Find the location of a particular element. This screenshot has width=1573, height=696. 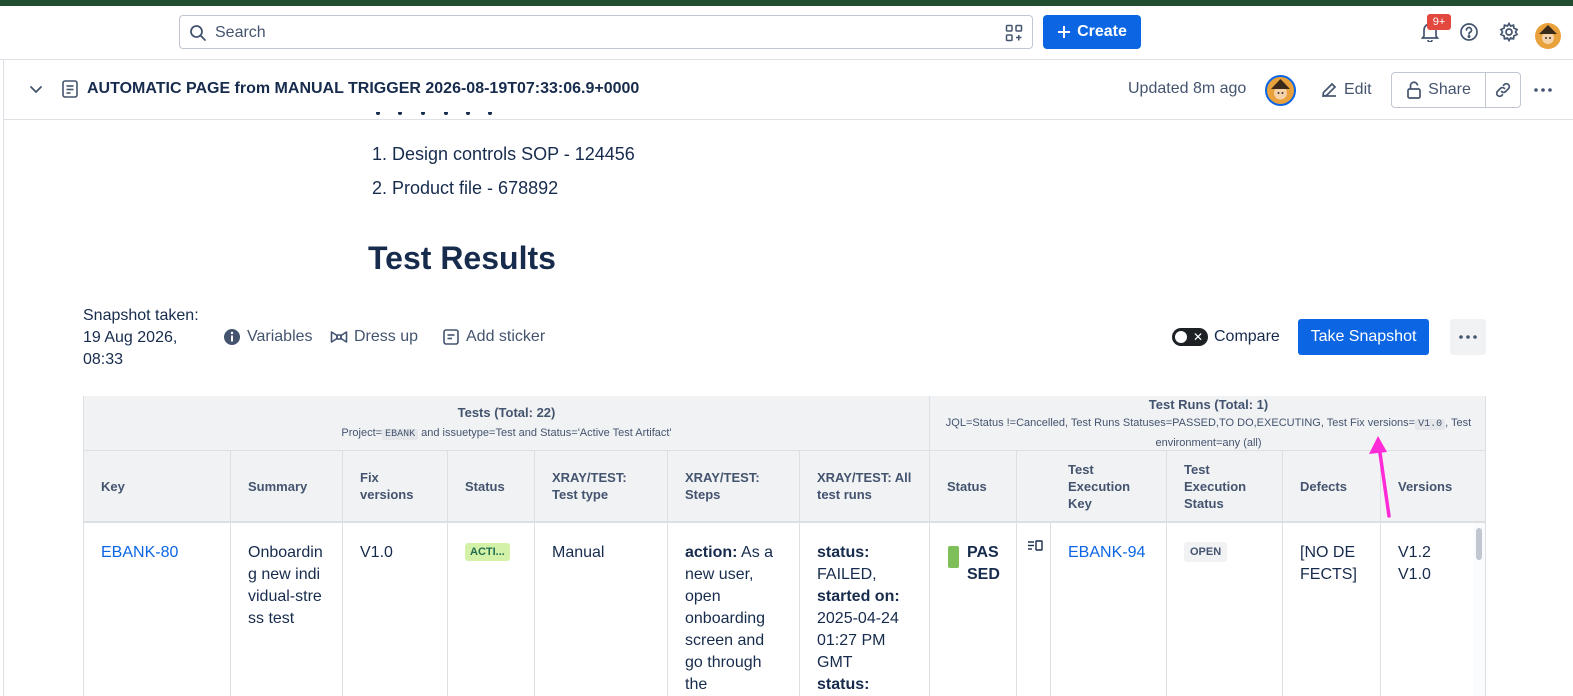

toggle-off-icon: ✕ is located at coordinates (1197, 337).